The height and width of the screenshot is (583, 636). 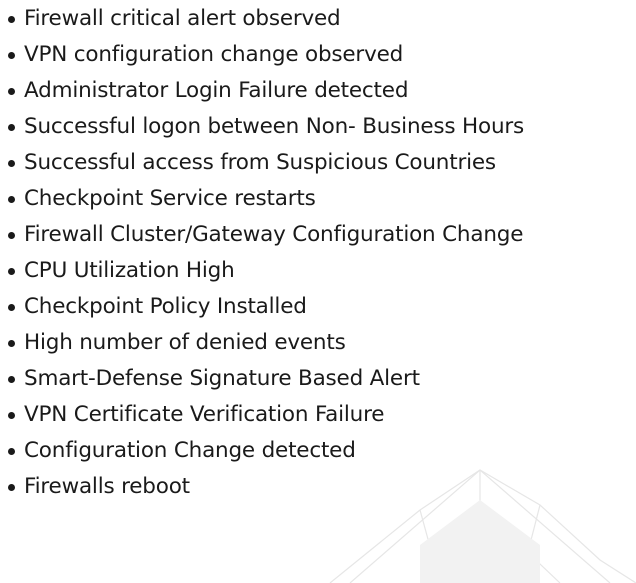 I want to click on list-item-label: High number of denied events, so click(x=185, y=342).